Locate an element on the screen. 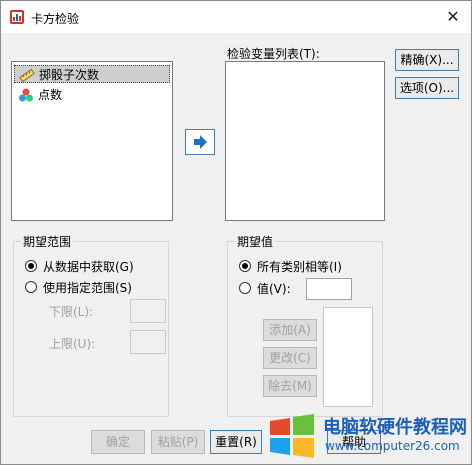 The width and height of the screenshot is (472, 465). list-item-label: 掷骰子次数 is located at coordinates (69, 75).